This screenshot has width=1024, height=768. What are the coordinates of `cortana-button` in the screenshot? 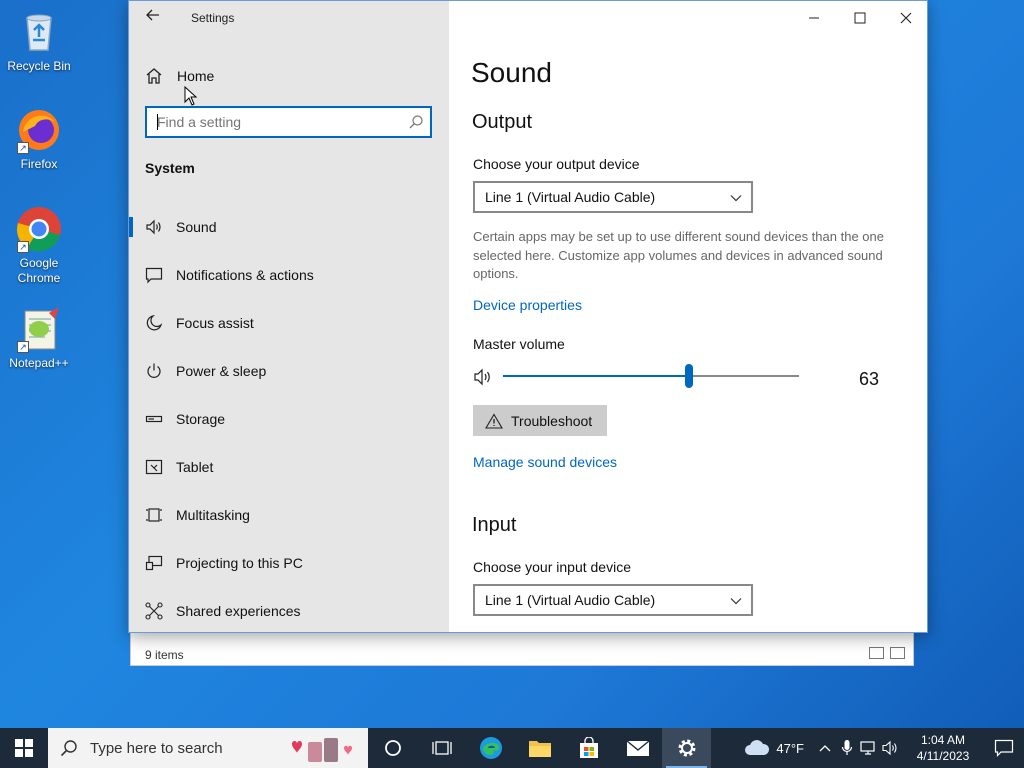 It's located at (392, 748).